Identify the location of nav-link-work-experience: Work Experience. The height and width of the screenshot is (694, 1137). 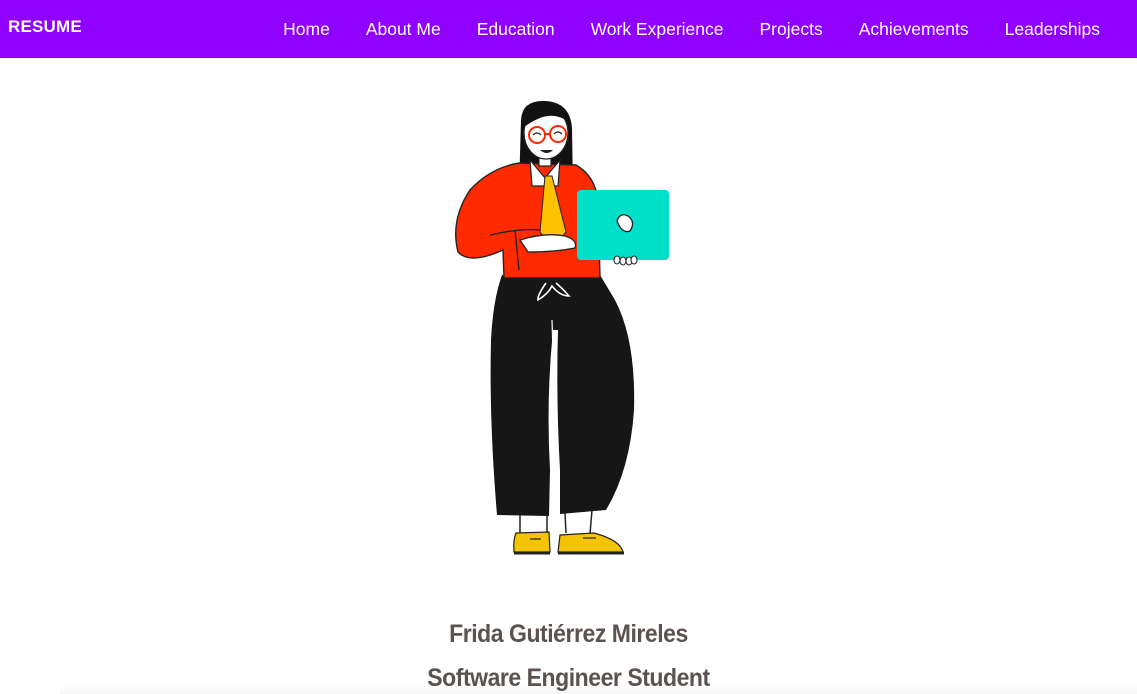
(657, 29).